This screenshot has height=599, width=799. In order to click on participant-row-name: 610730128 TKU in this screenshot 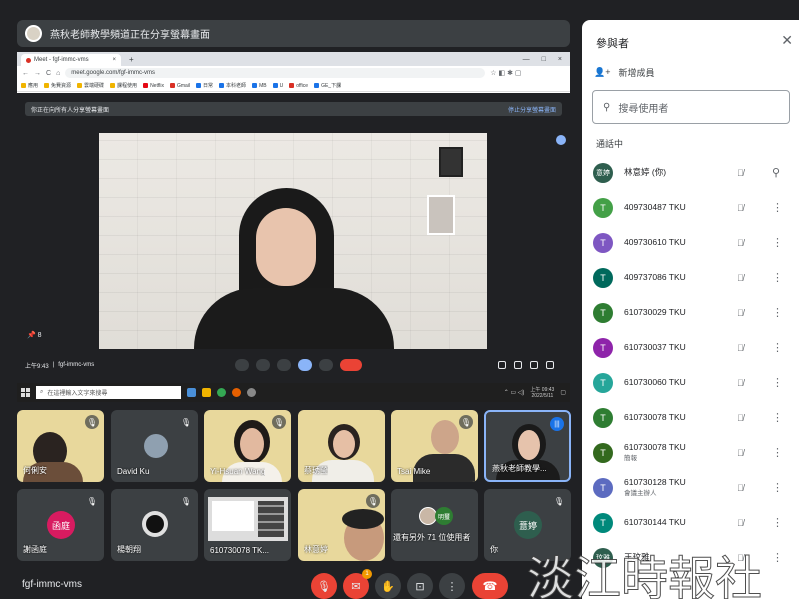, I will do `click(655, 481)`.